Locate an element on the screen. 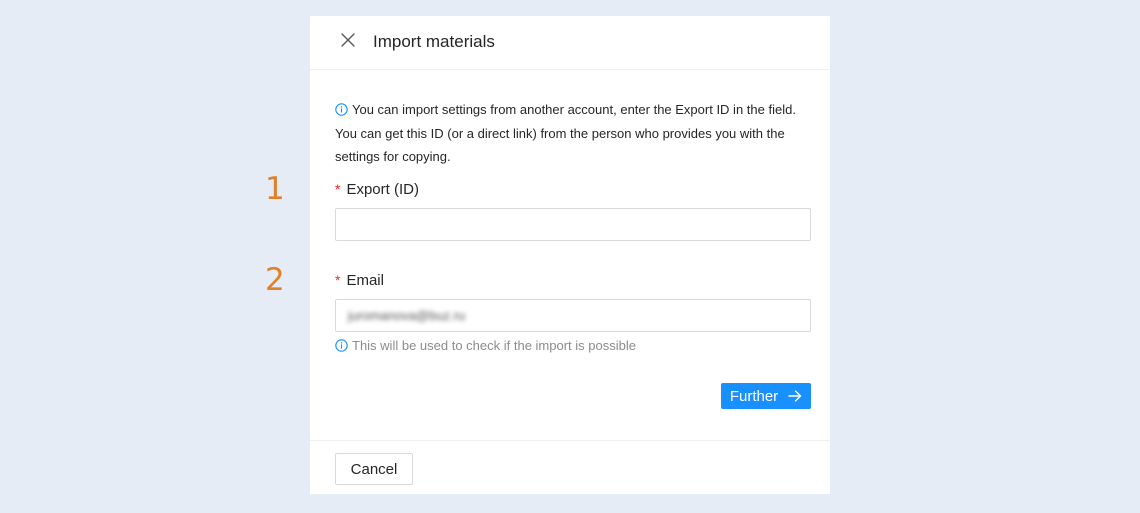 Image resolution: width=1140 pixels, height=513 pixels. close-icon is located at coordinates (348, 40).